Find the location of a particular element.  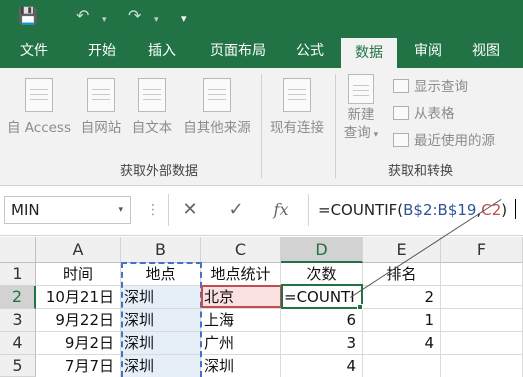

cell-b1: 地点 is located at coordinates (161, 274).